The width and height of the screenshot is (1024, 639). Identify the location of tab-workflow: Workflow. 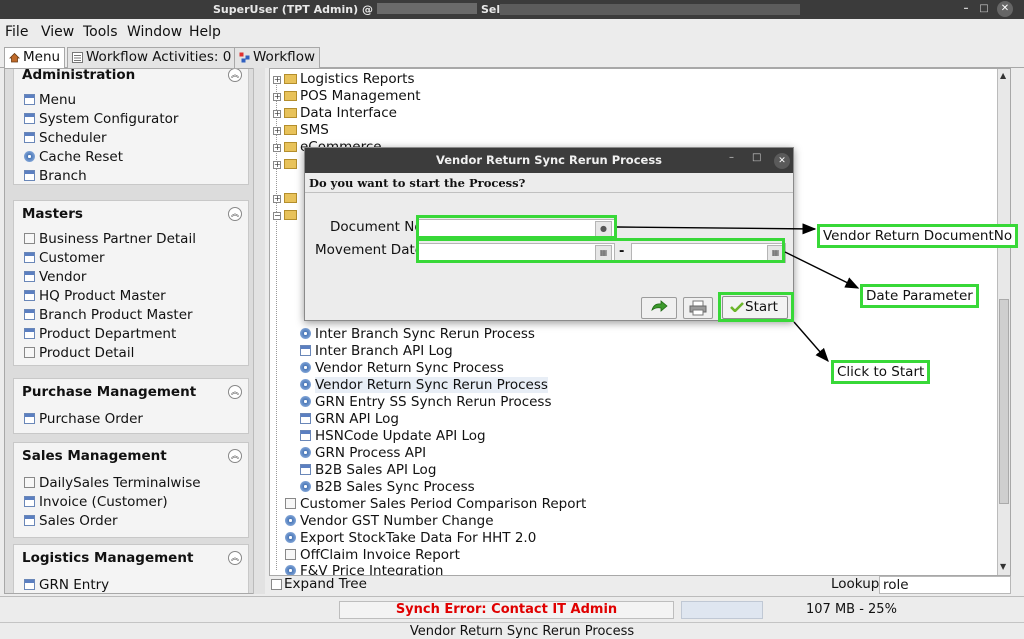
(277, 57).